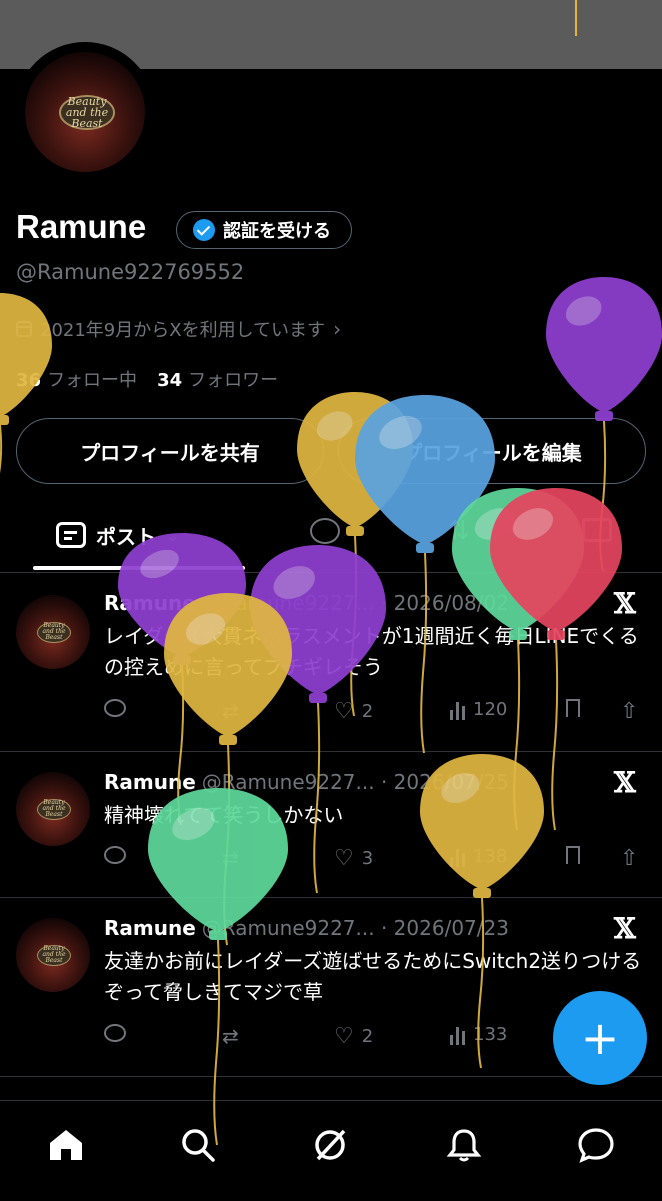  I want to click on get-verified-label: 認証を受ける, so click(277, 231).